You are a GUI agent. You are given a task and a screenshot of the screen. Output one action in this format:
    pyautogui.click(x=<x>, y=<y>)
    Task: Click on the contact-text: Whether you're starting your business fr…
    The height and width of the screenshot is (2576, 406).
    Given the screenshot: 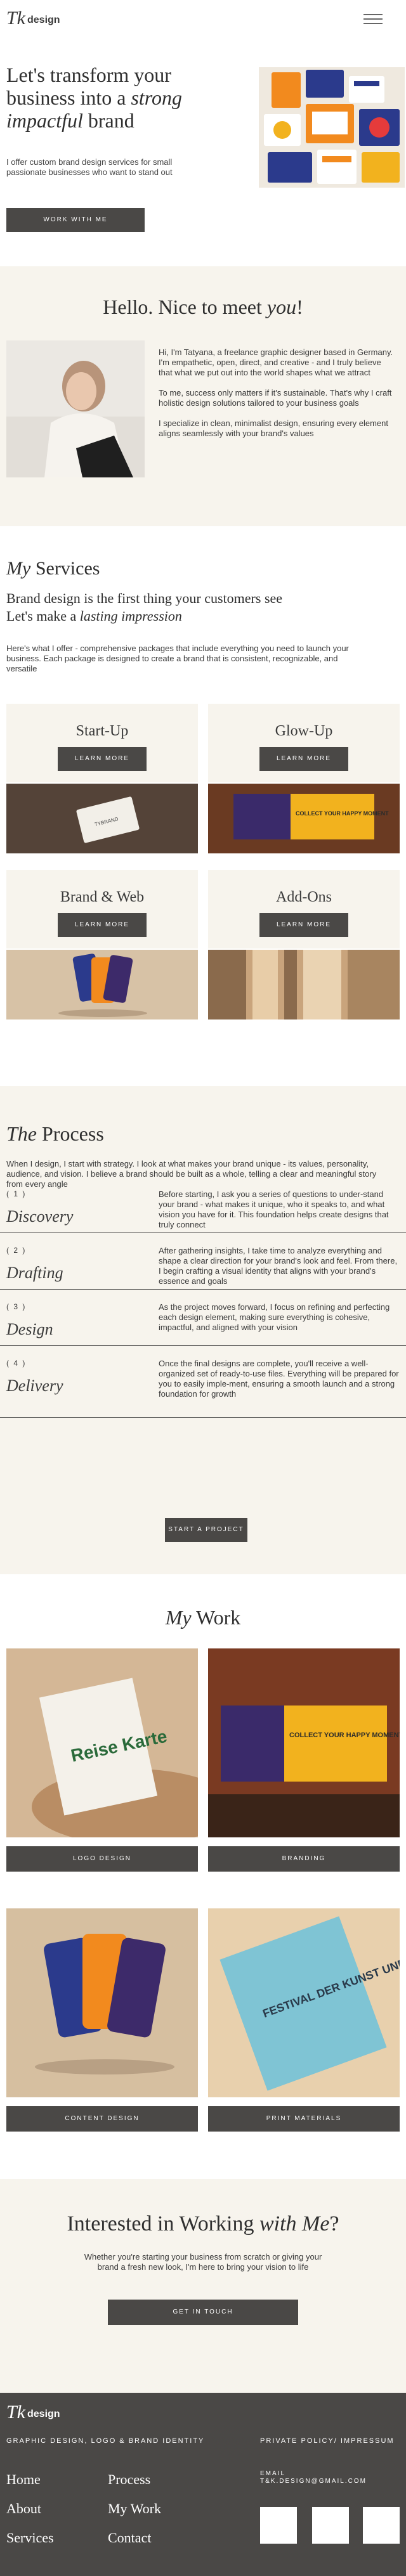 What is the action you would take?
    pyautogui.click(x=203, y=2262)
    